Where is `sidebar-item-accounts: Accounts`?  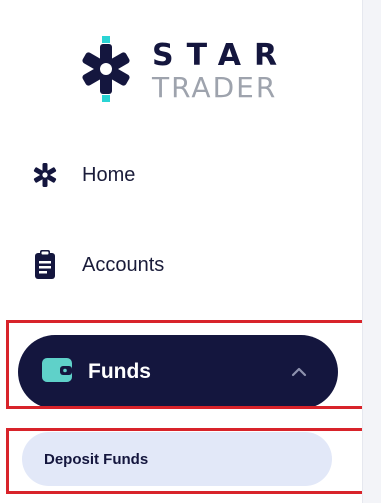 sidebar-item-accounts: Accounts is located at coordinates (180, 265).